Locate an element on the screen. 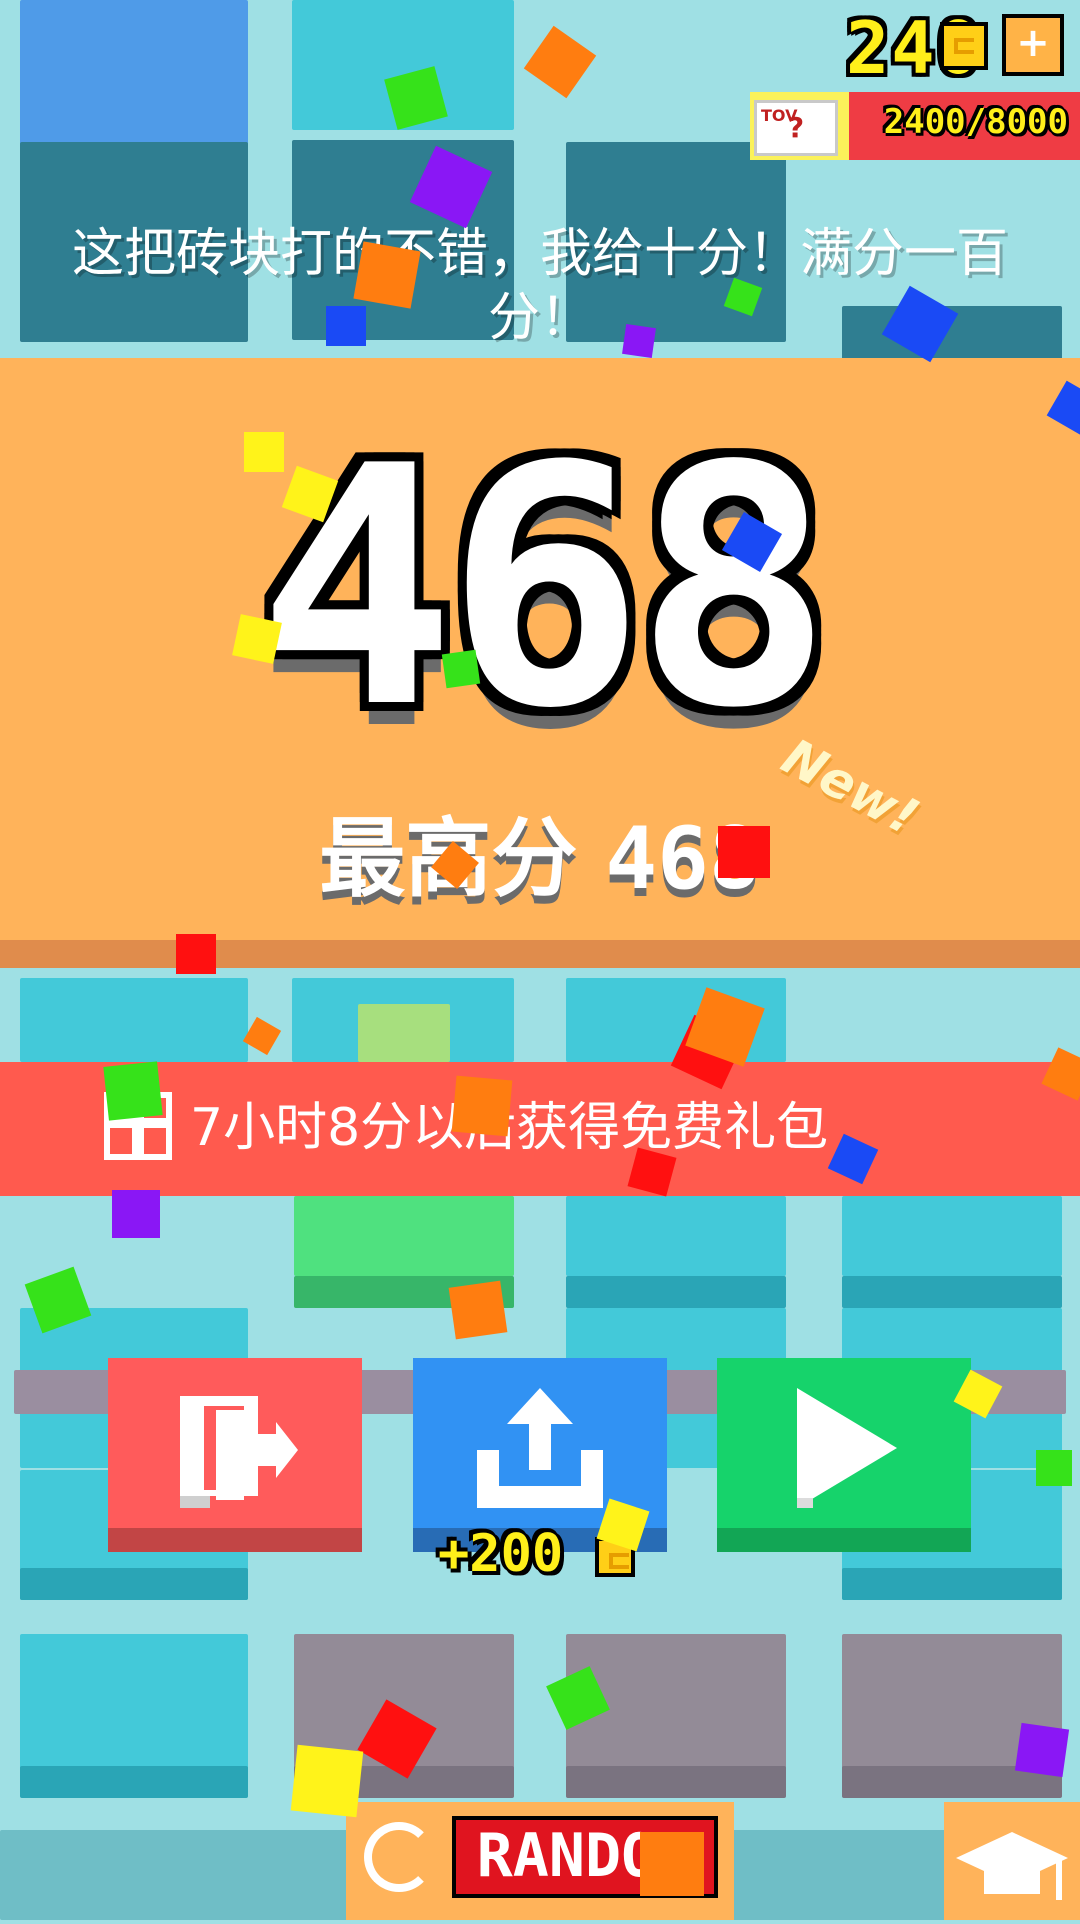 The width and height of the screenshot is (1080, 1924). bg-coin-block is located at coordinates (404, 1033).